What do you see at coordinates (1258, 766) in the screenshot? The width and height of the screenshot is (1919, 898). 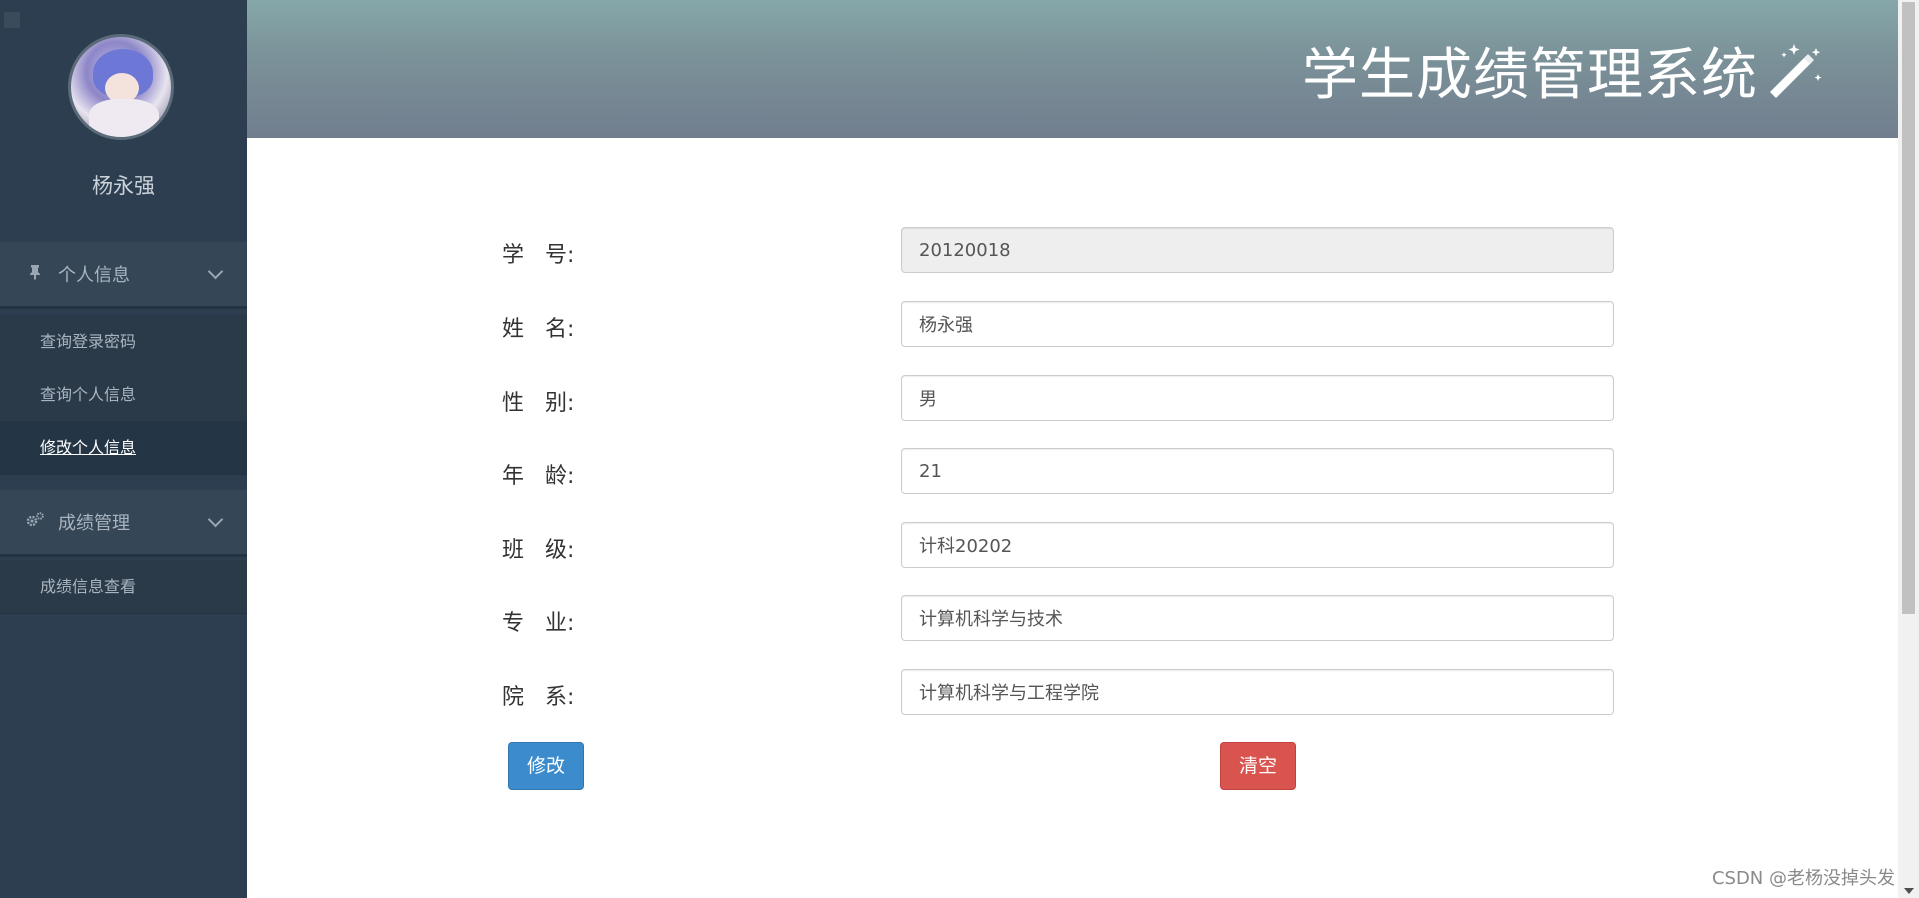 I see `clear-button: 清空` at bounding box center [1258, 766].